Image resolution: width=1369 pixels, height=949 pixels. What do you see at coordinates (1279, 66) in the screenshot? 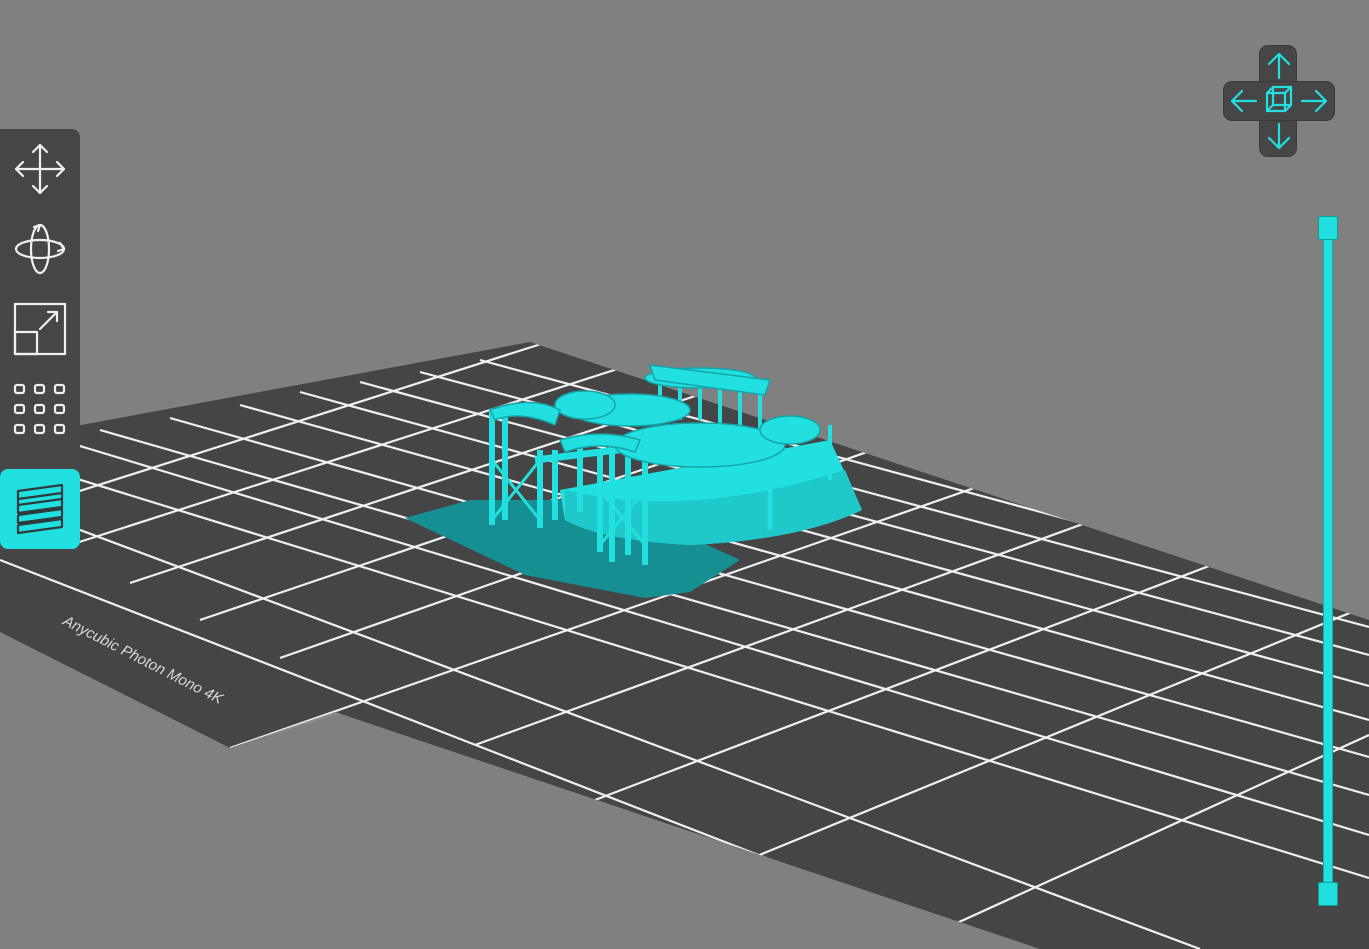
I see `view-up-arrow-icon` at bounding box center [1279, 66].